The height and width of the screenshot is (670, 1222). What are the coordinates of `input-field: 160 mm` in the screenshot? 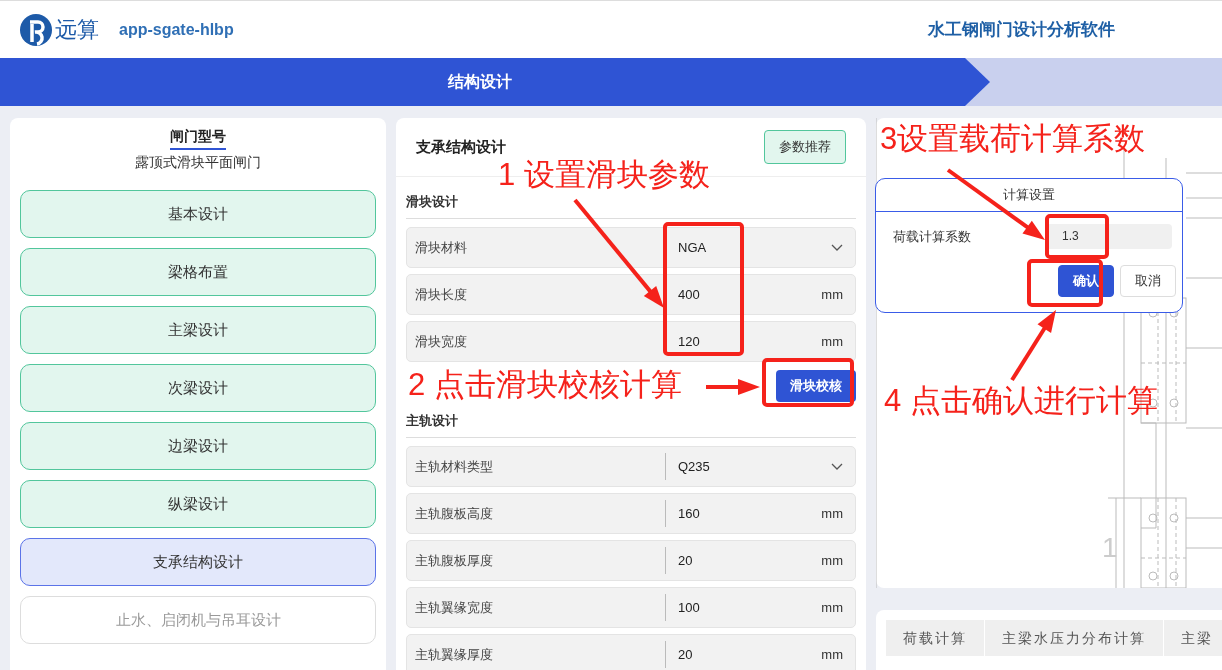 It's located at (760, 513).